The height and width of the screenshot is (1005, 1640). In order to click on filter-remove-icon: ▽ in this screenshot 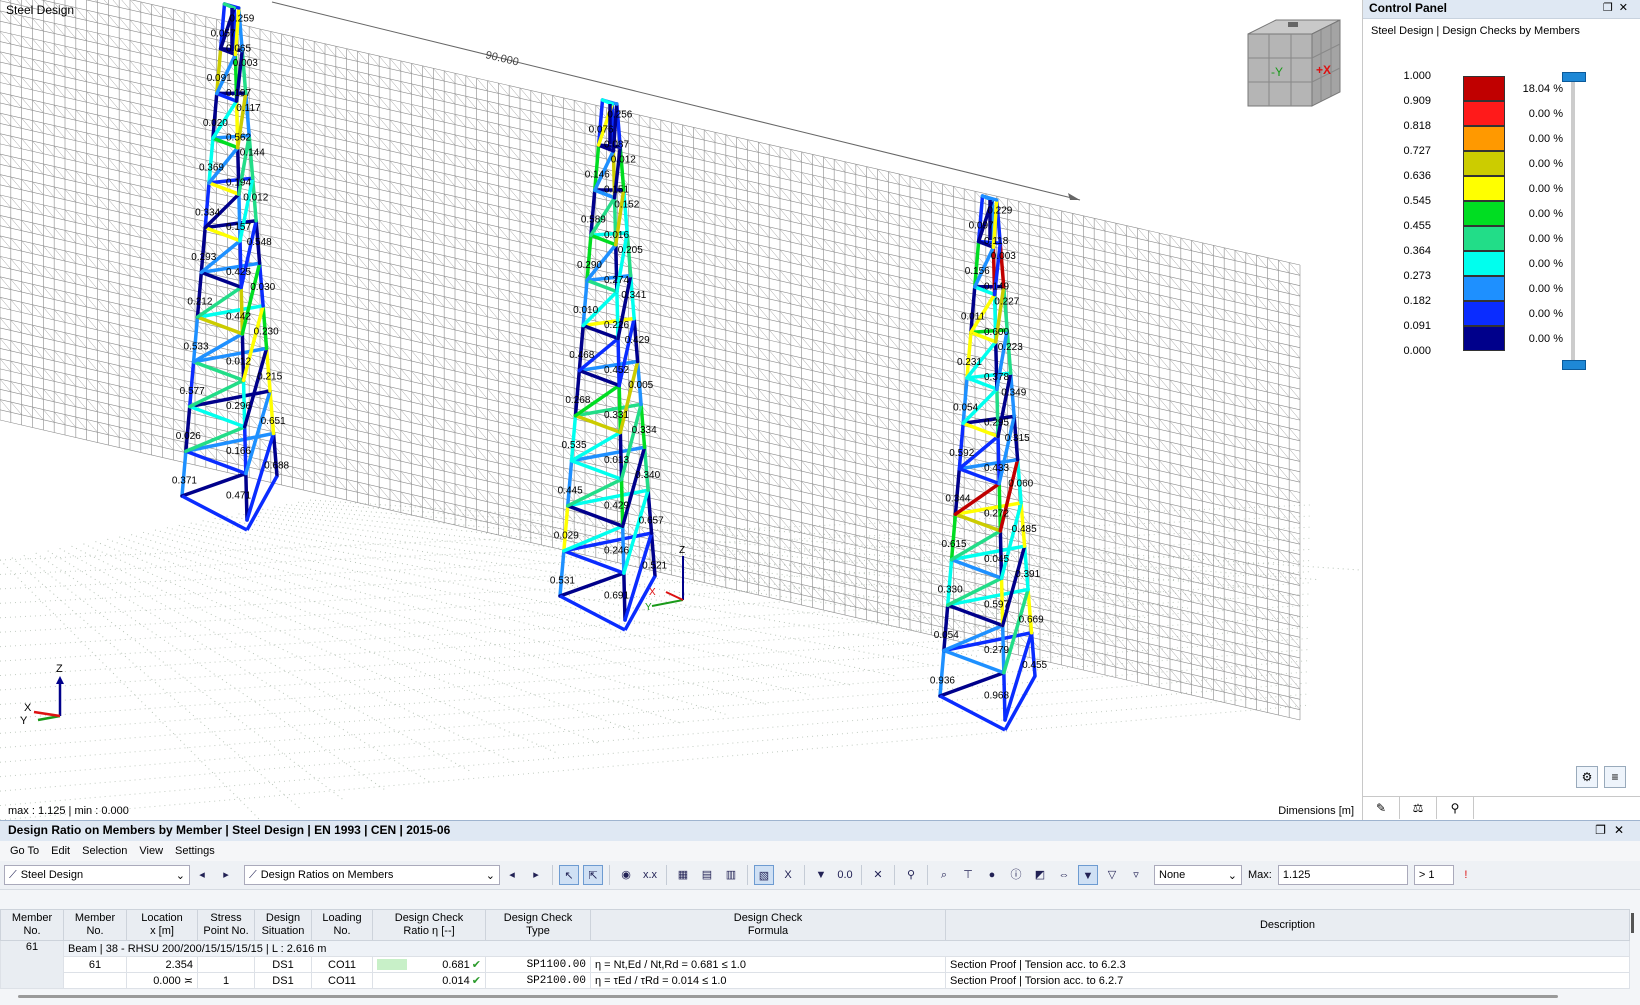, I will do `click(1112, 875)`.